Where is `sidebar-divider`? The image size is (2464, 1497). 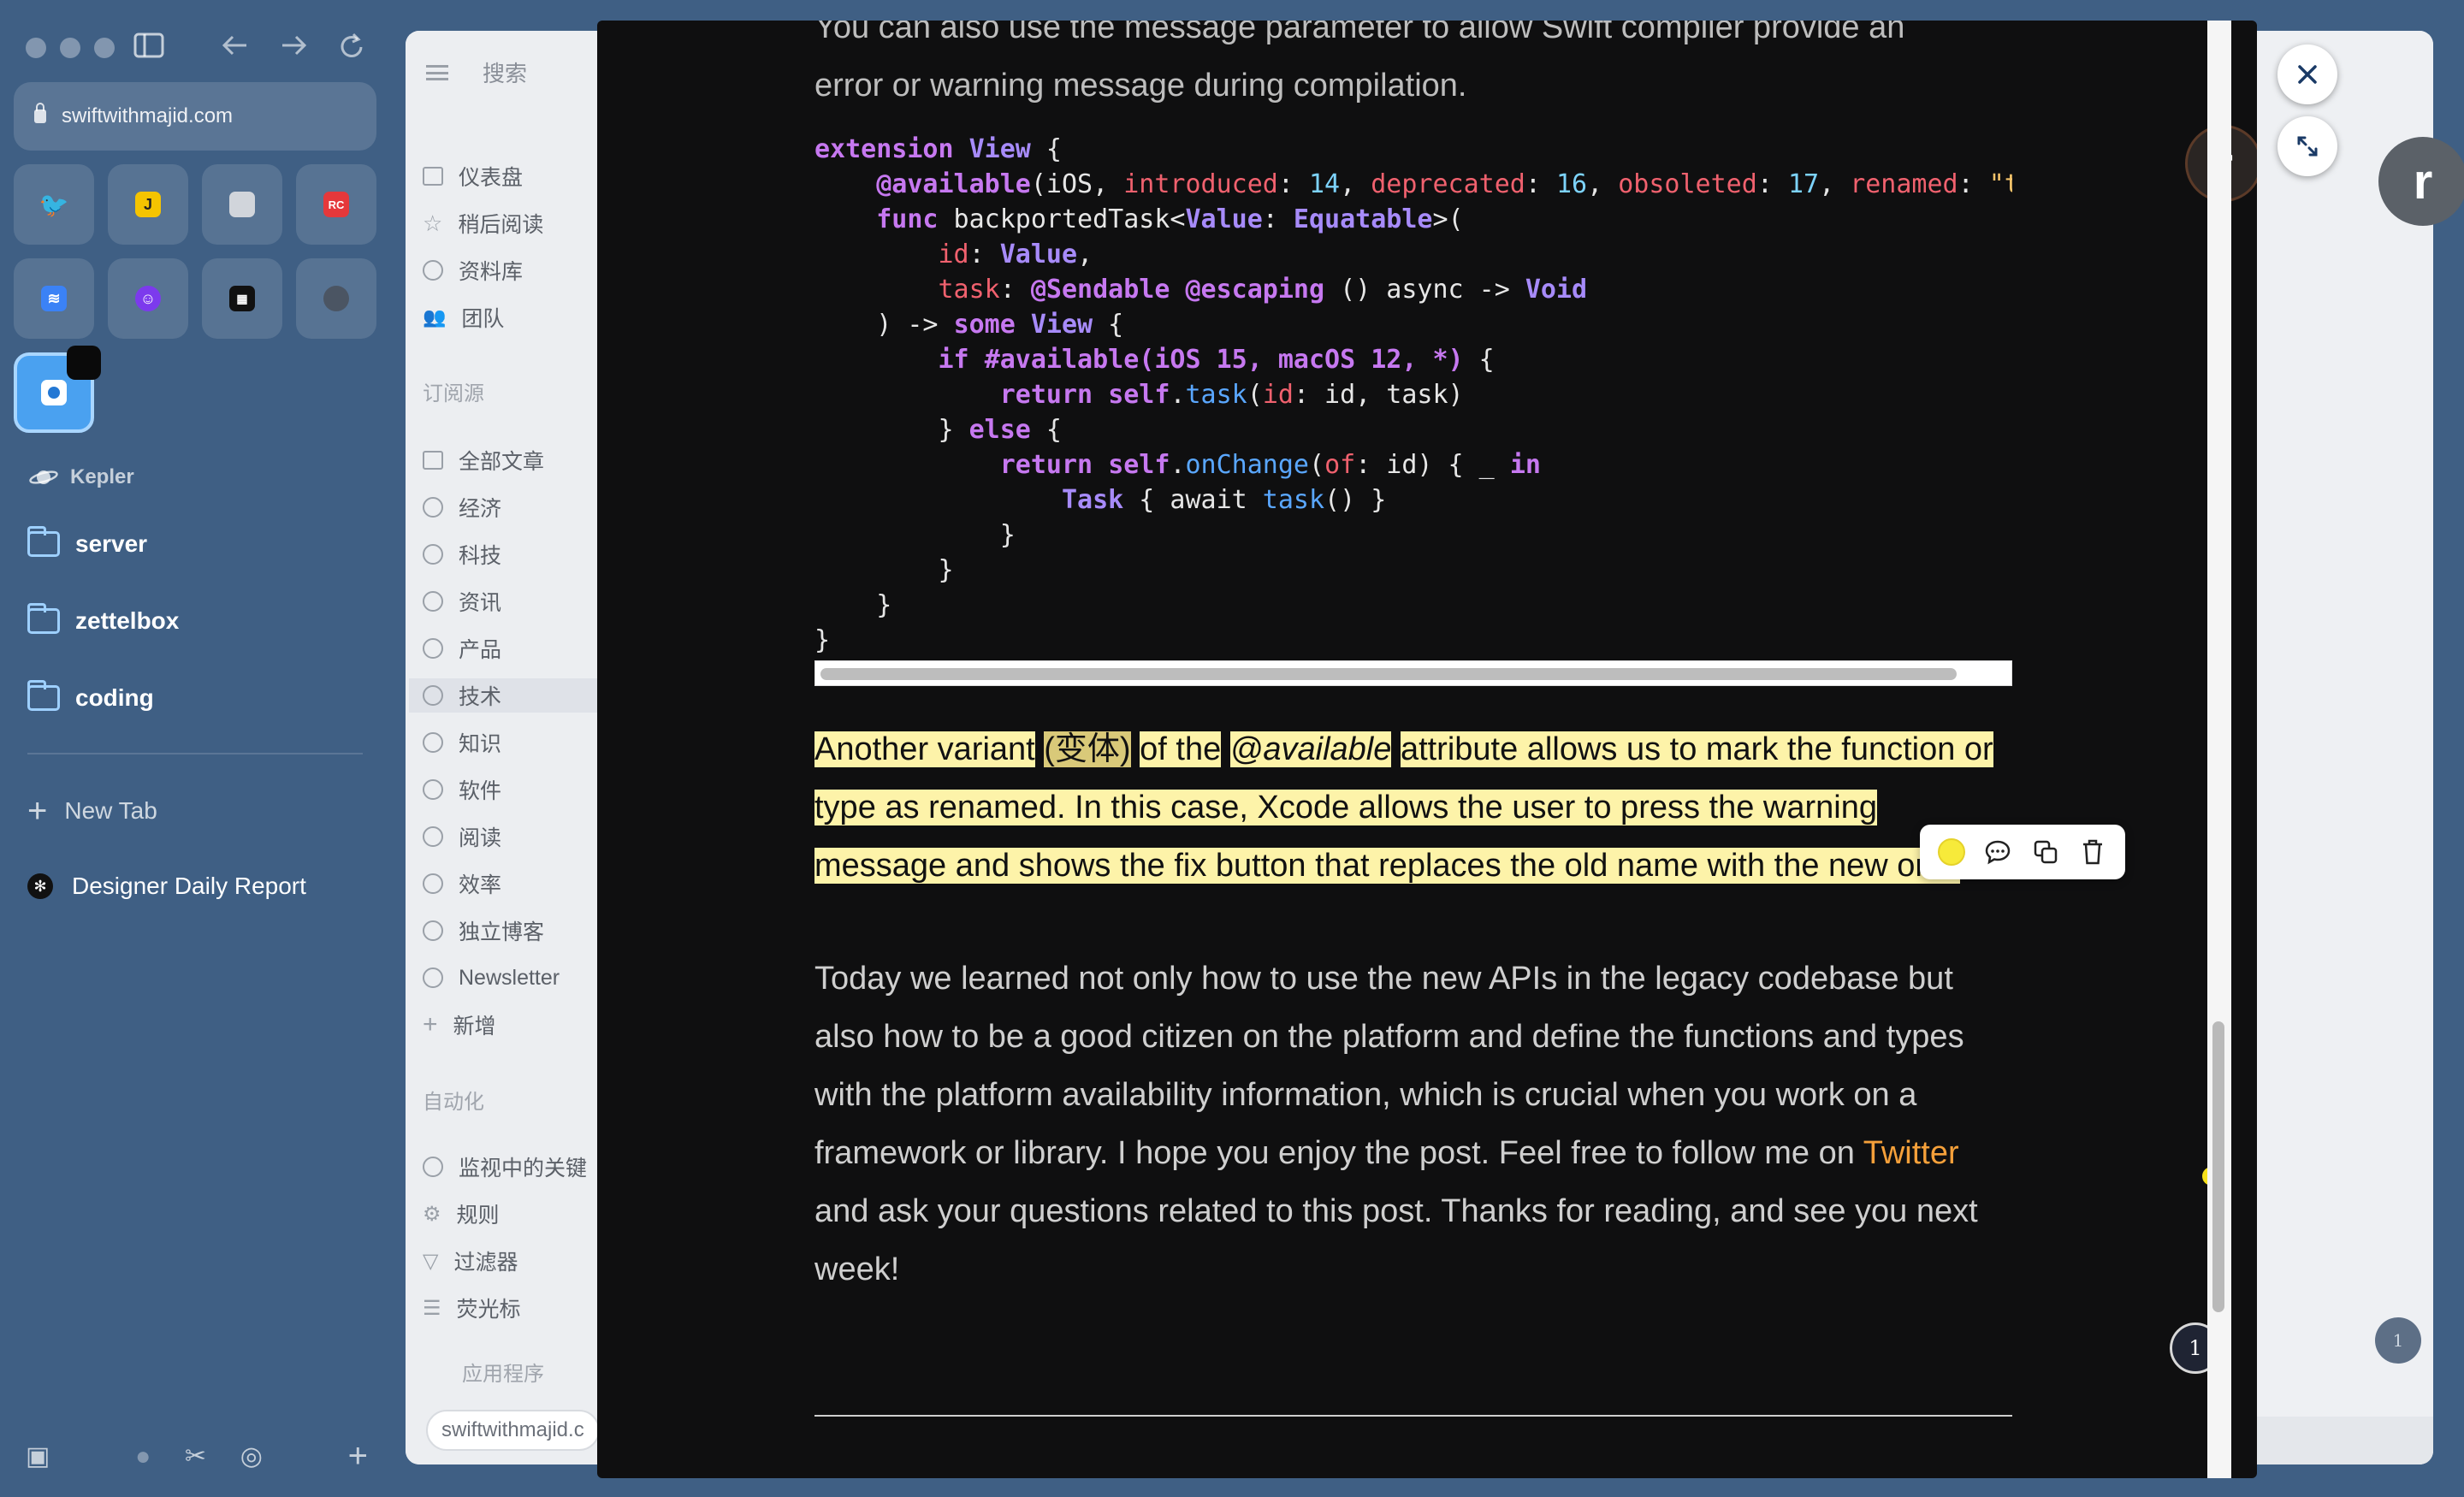 sidebar-divider is located at coordinates (195, 753).